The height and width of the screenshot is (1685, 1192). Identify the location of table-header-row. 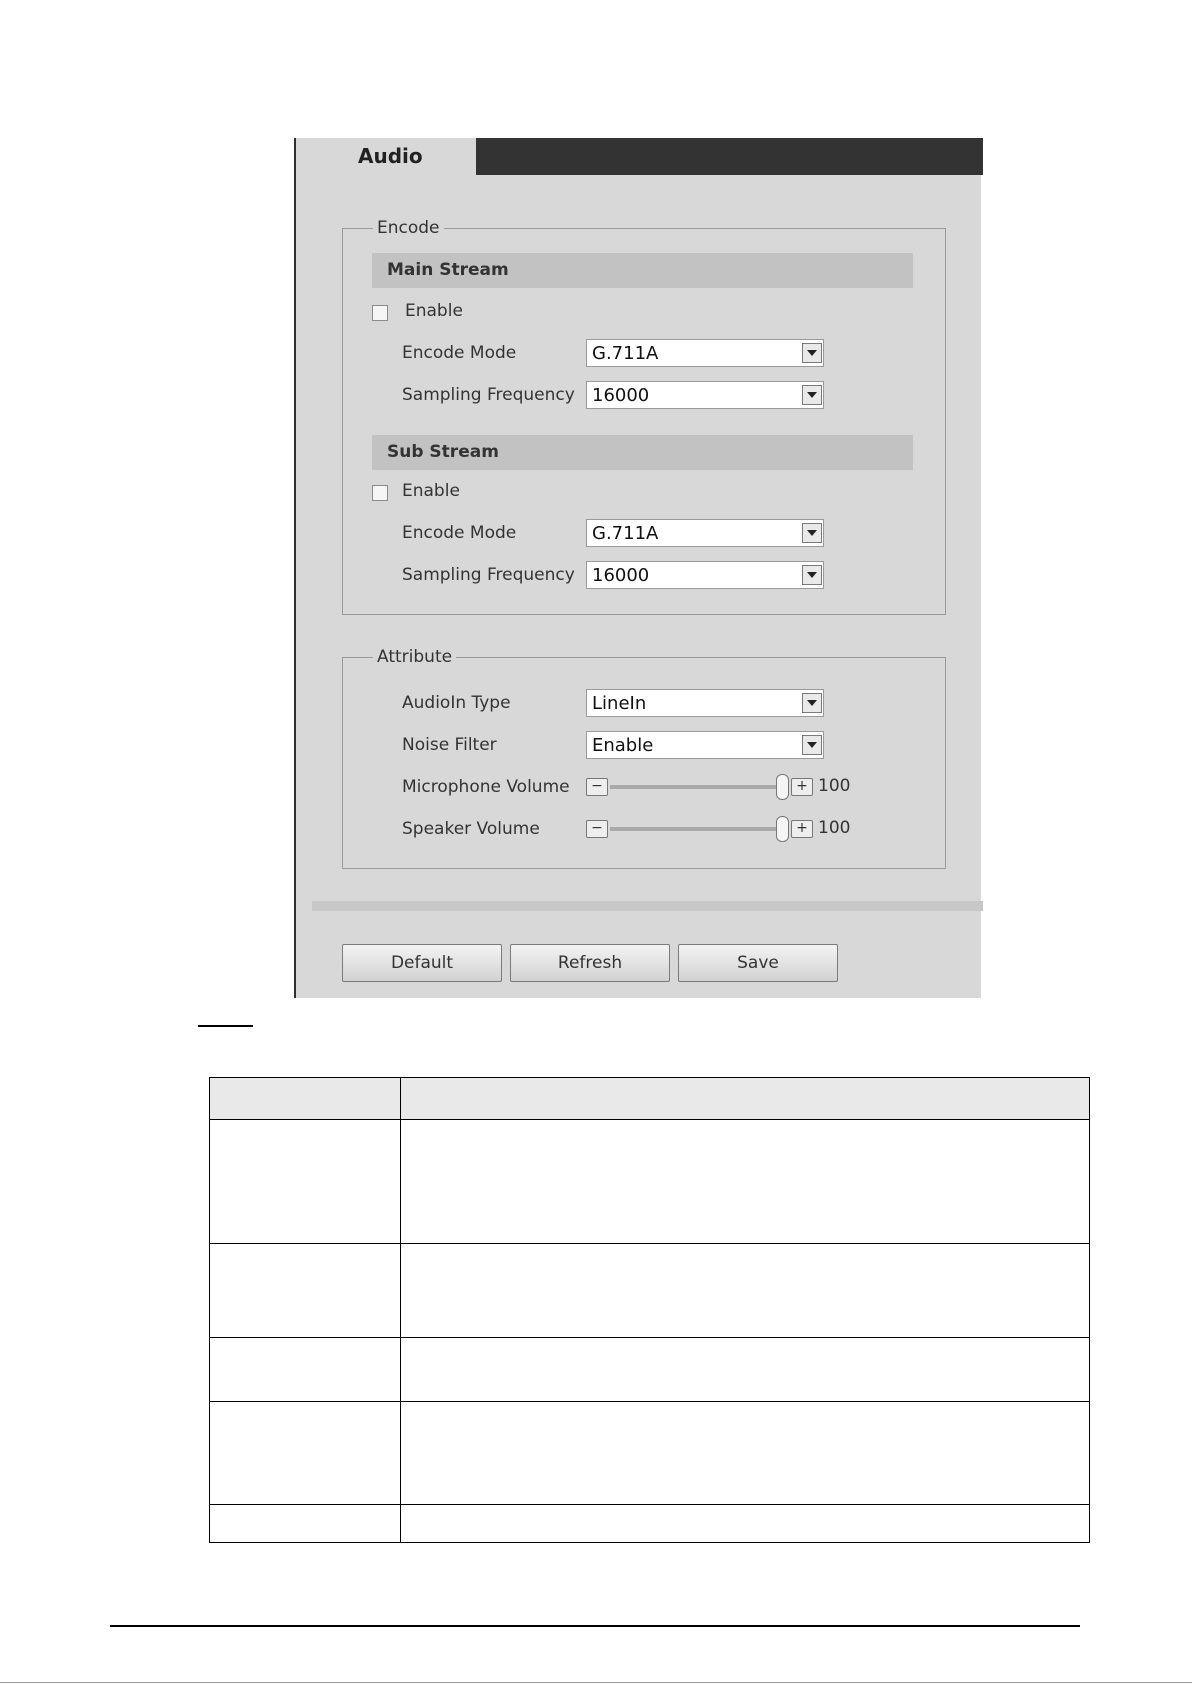
(649, 1098).